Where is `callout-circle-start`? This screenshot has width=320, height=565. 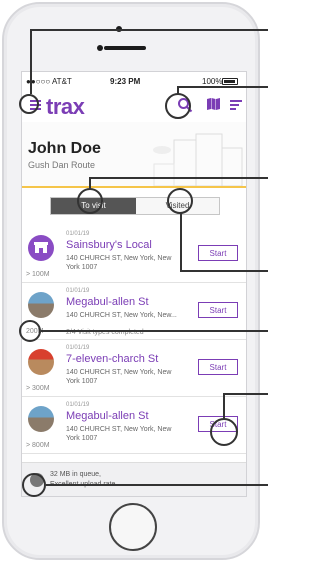
callout-circle-start is located at coordinates (224, 432).